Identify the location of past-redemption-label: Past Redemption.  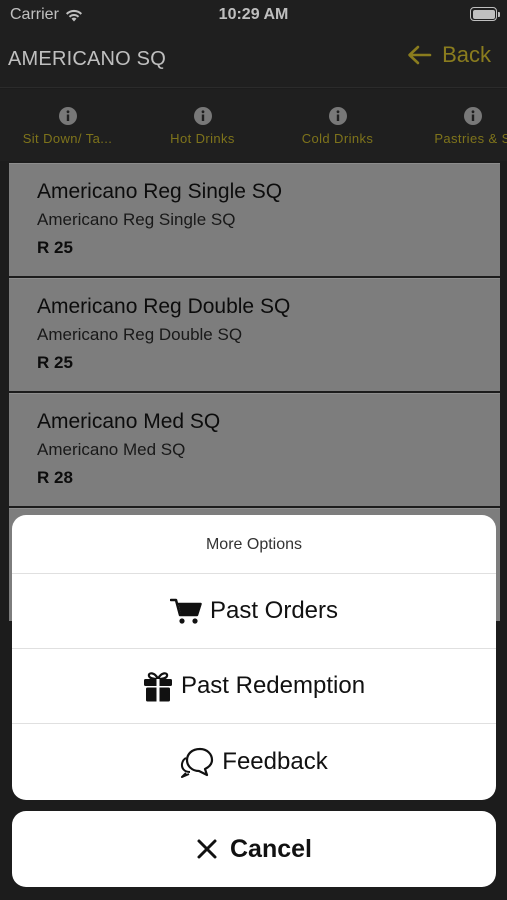
(273, 685).